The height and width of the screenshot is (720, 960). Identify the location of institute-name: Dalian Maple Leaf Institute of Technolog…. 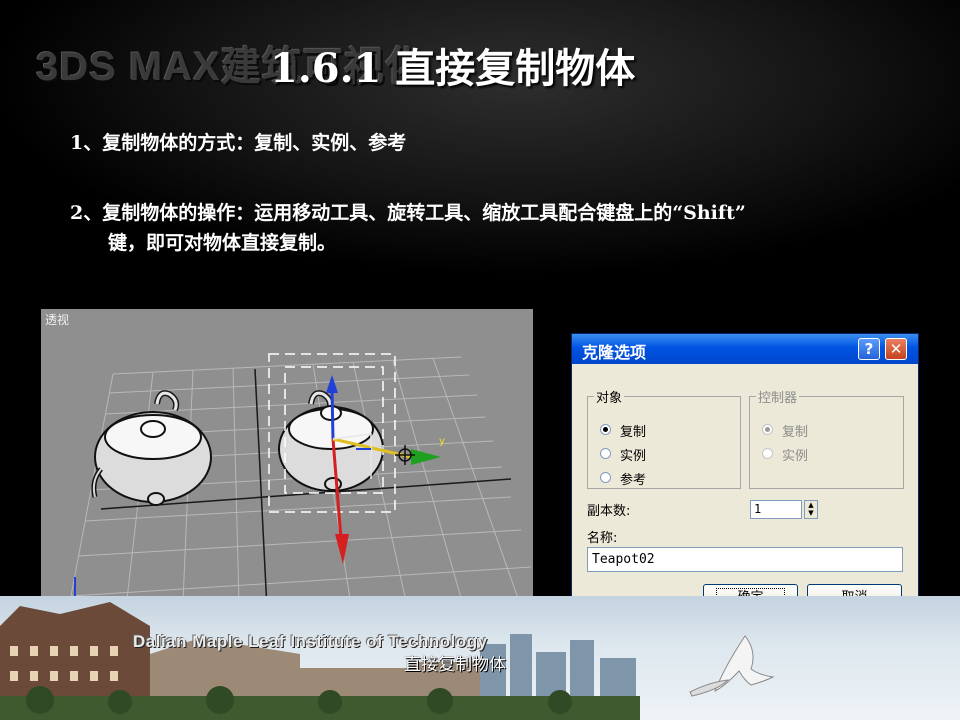
(310, 641).